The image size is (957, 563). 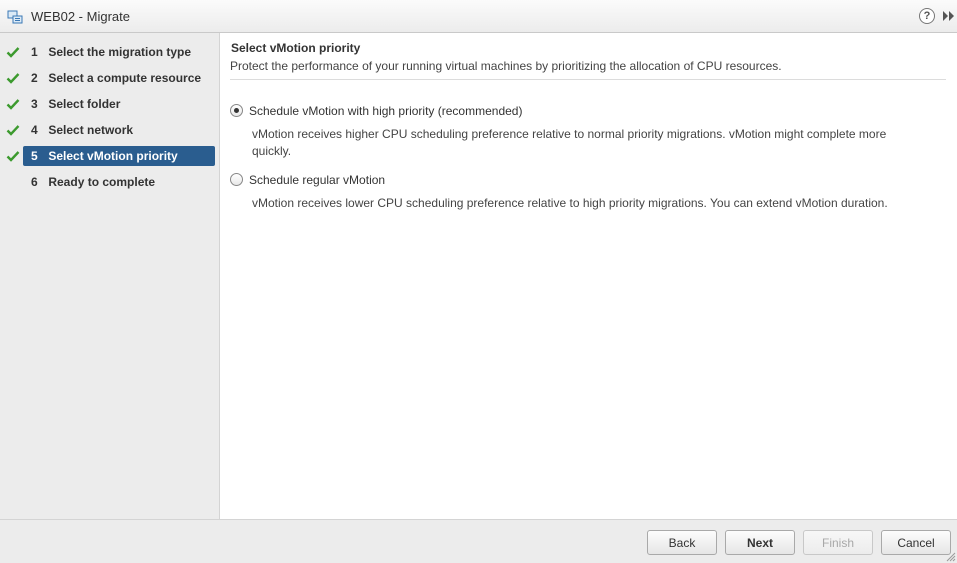 What do you see at coordinates (120, 52) in the screenshot?
I see `step-label: Select the migration type` at bounding box center [120, 52].